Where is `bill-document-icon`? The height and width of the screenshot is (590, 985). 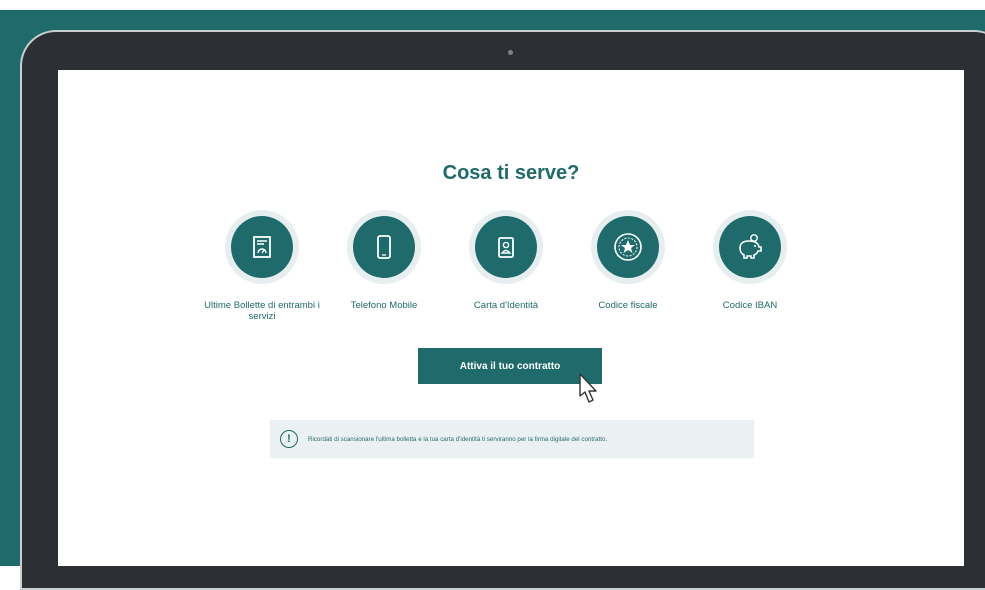 bill-document-icon is located at coordinates (262, 247).